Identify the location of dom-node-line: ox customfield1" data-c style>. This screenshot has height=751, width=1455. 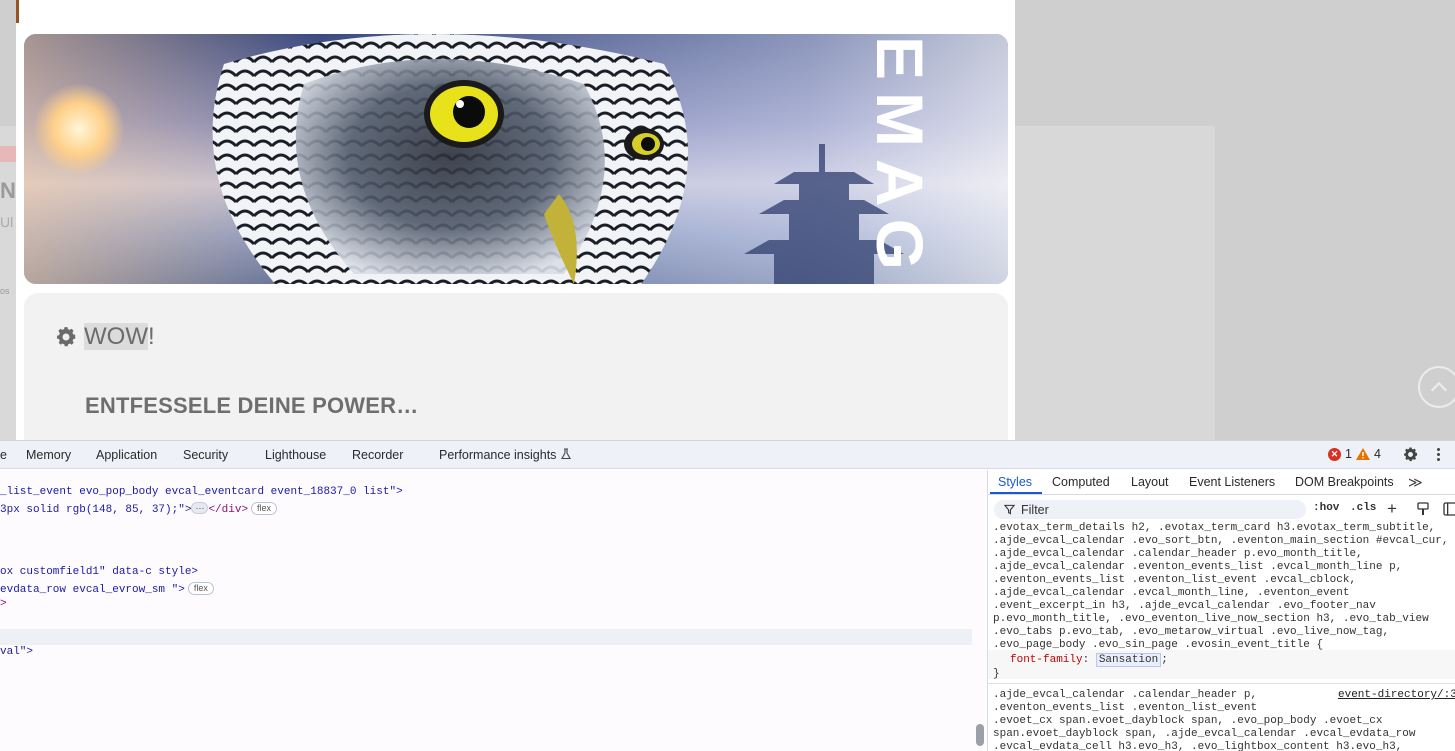
(99, 572).